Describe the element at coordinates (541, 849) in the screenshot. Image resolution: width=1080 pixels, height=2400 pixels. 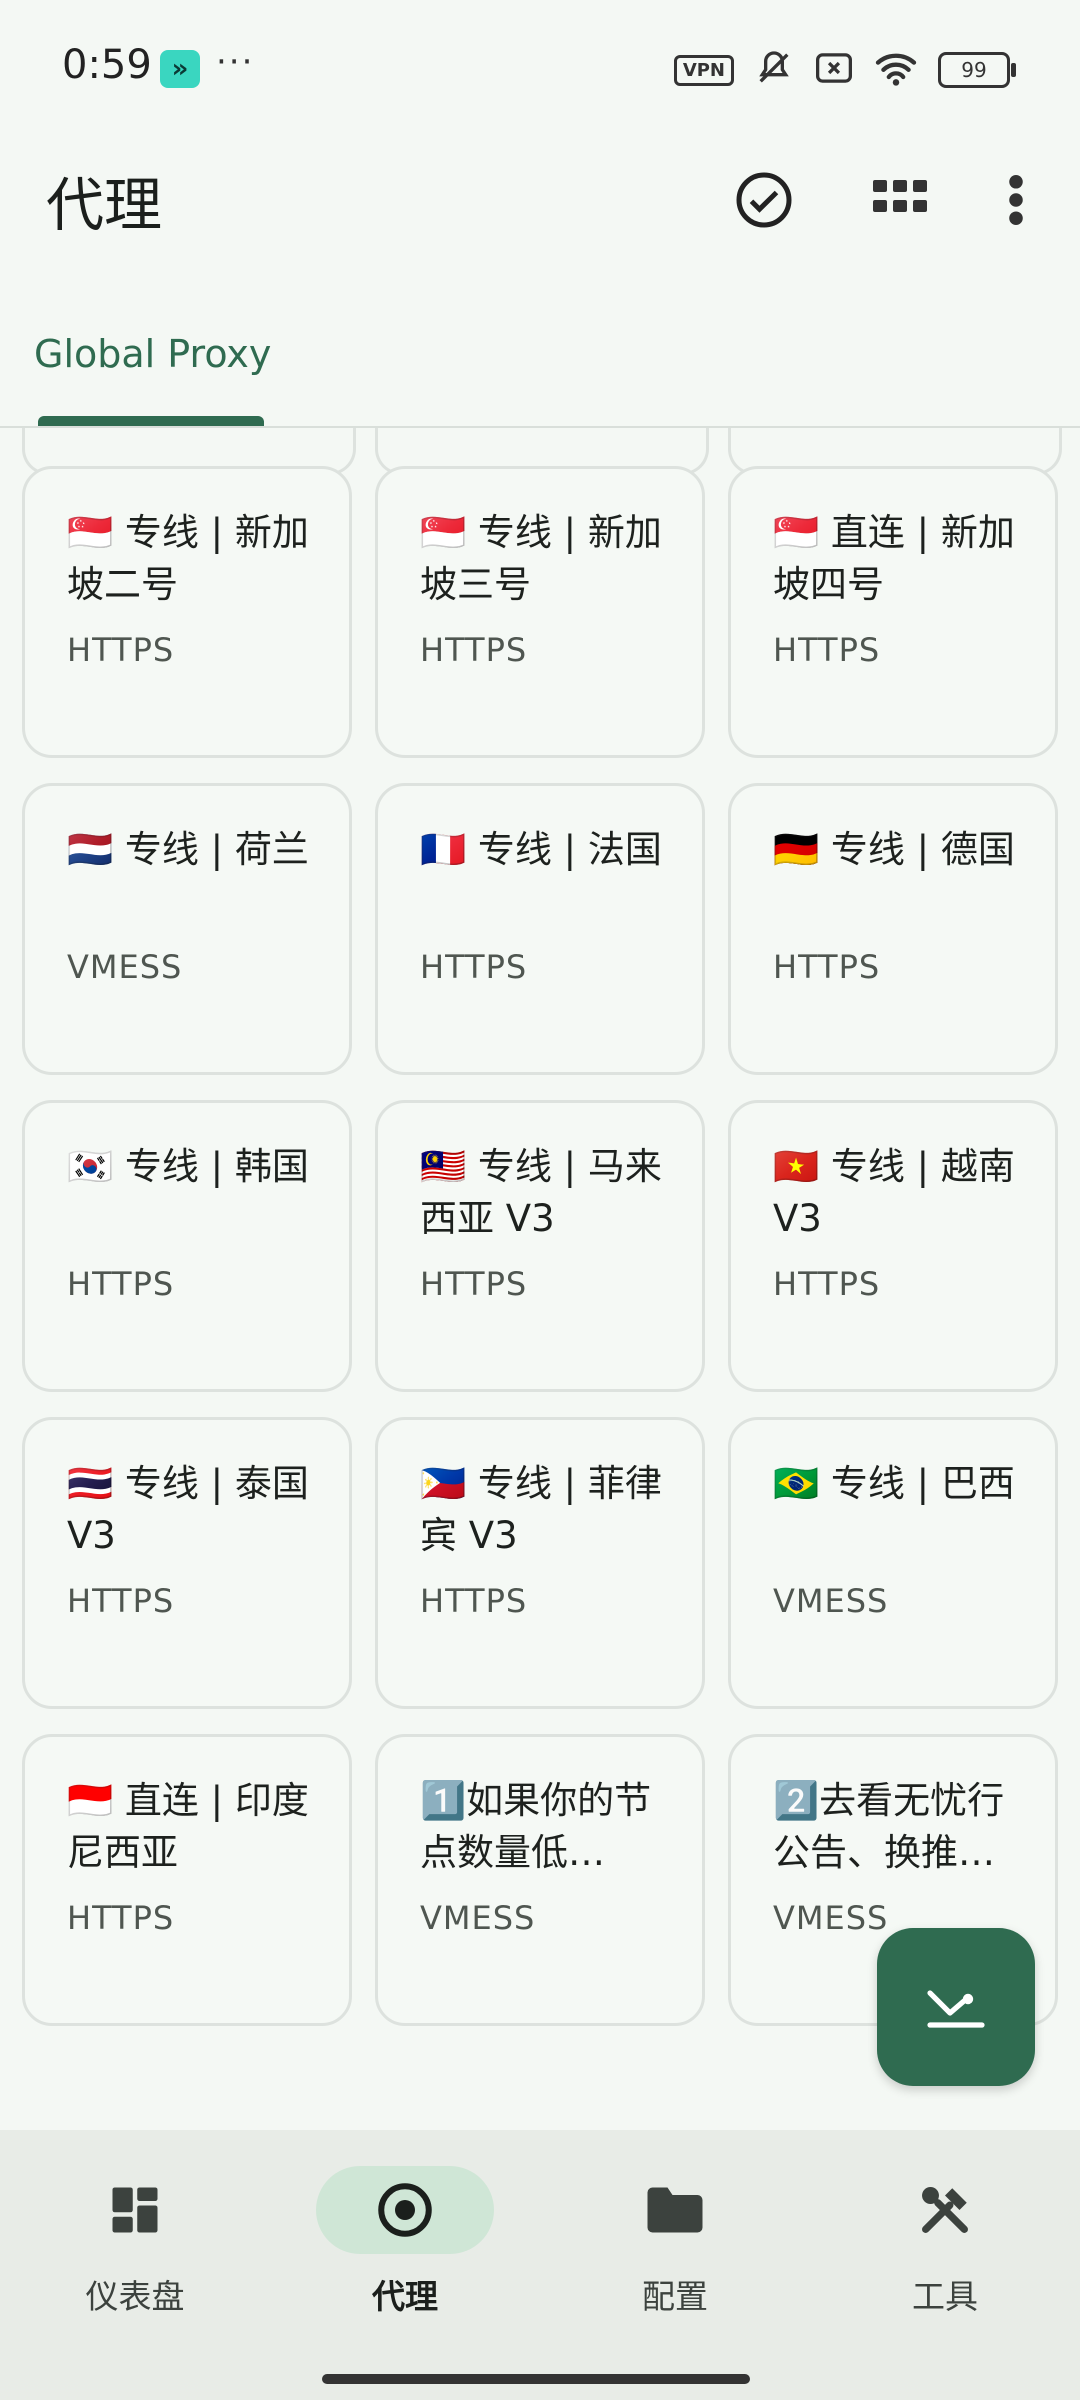
I see `proxy-name: 🇫🇷 专线 | 法国` at that location.